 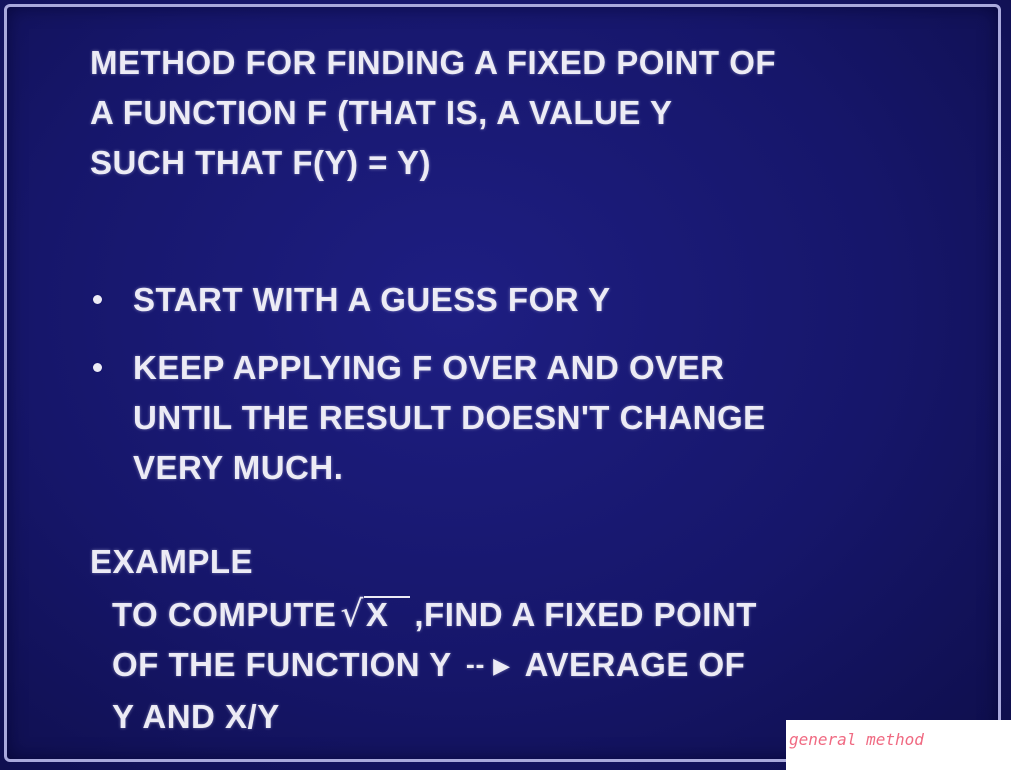 I want to click on square-root-expression: √X, so click(x=375, y=615).